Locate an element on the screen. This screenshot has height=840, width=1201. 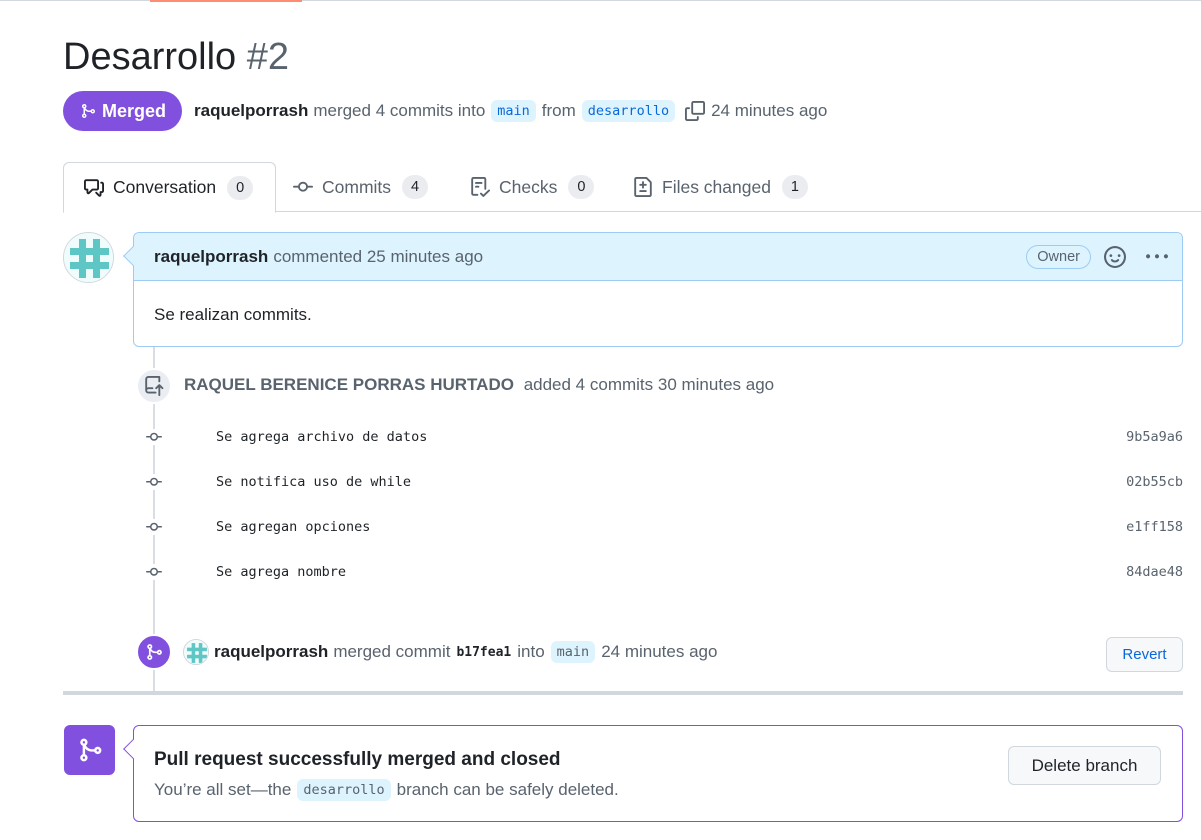
merged-box-caret is located at coordinates (133, 749).